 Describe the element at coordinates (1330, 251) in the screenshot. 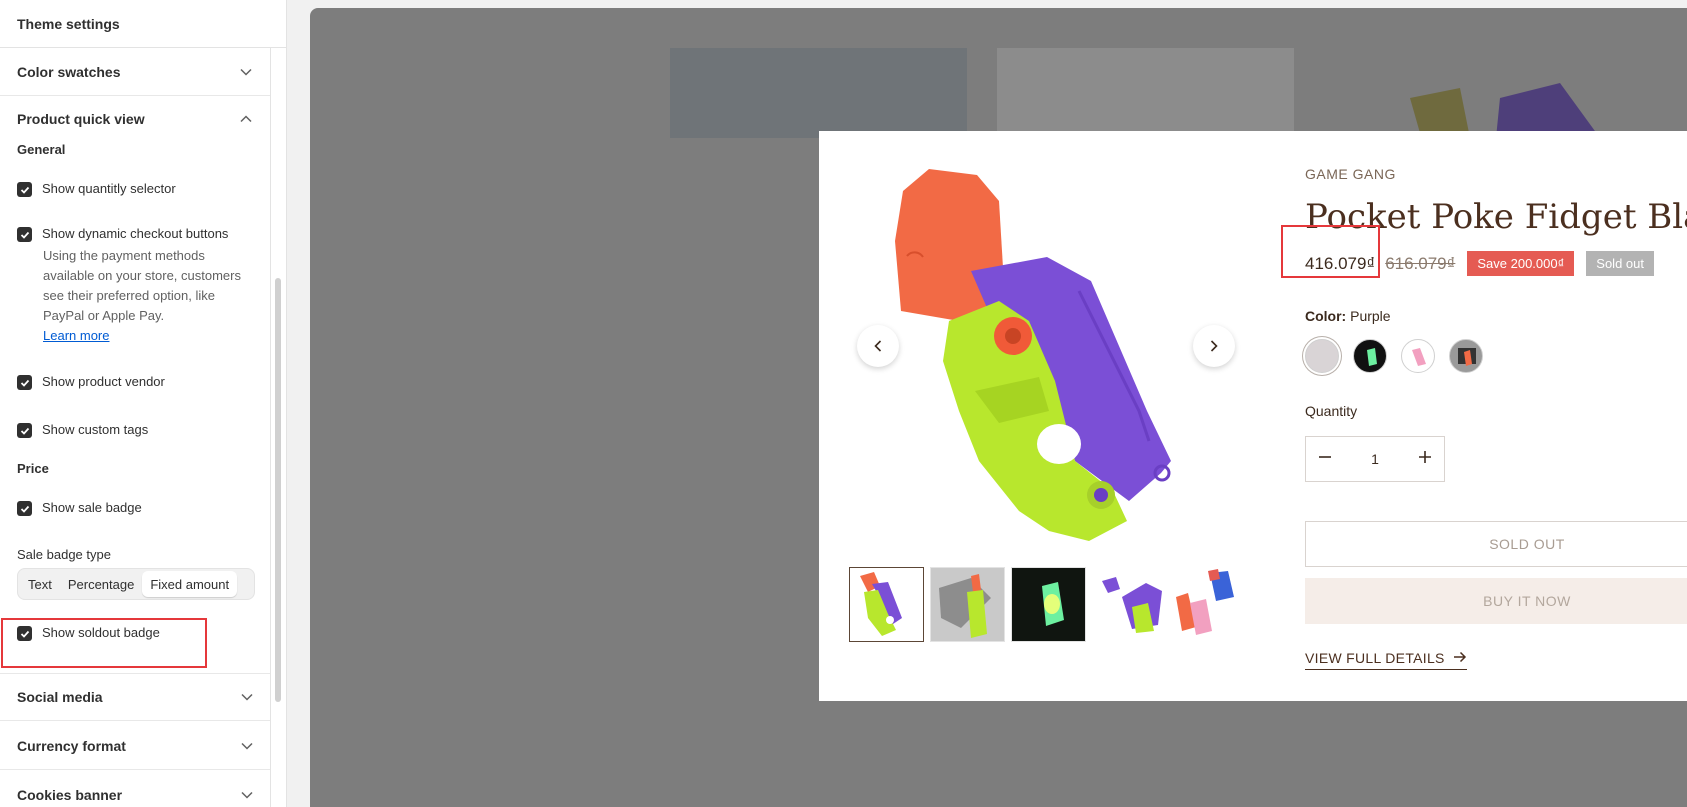

I see `sold-out-highlight-box` at that location.